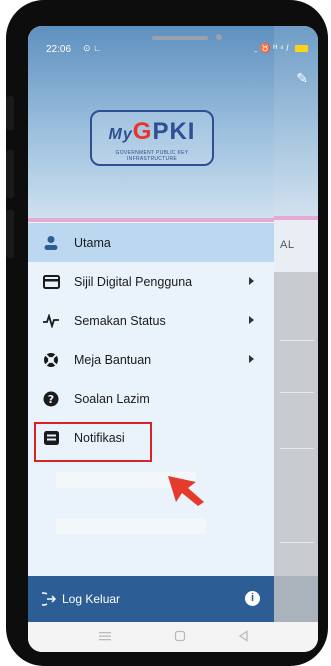 The height and width of the screenshot is (666, 331). Describe the element at coordinates (120, 320) in the screenshot. I see `menu-label: Semakan Status` at that location.